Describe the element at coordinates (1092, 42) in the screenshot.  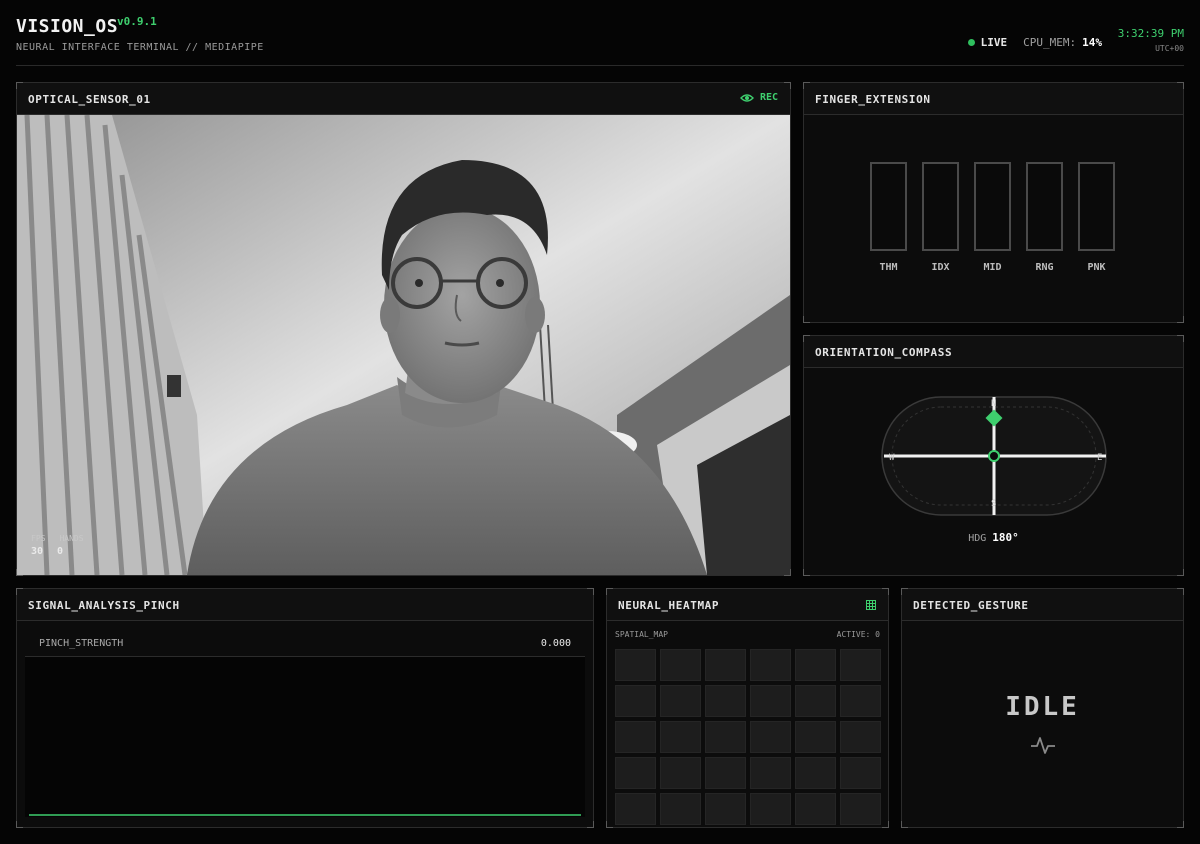
I see `cpu-mem-value: 14%` at that location.